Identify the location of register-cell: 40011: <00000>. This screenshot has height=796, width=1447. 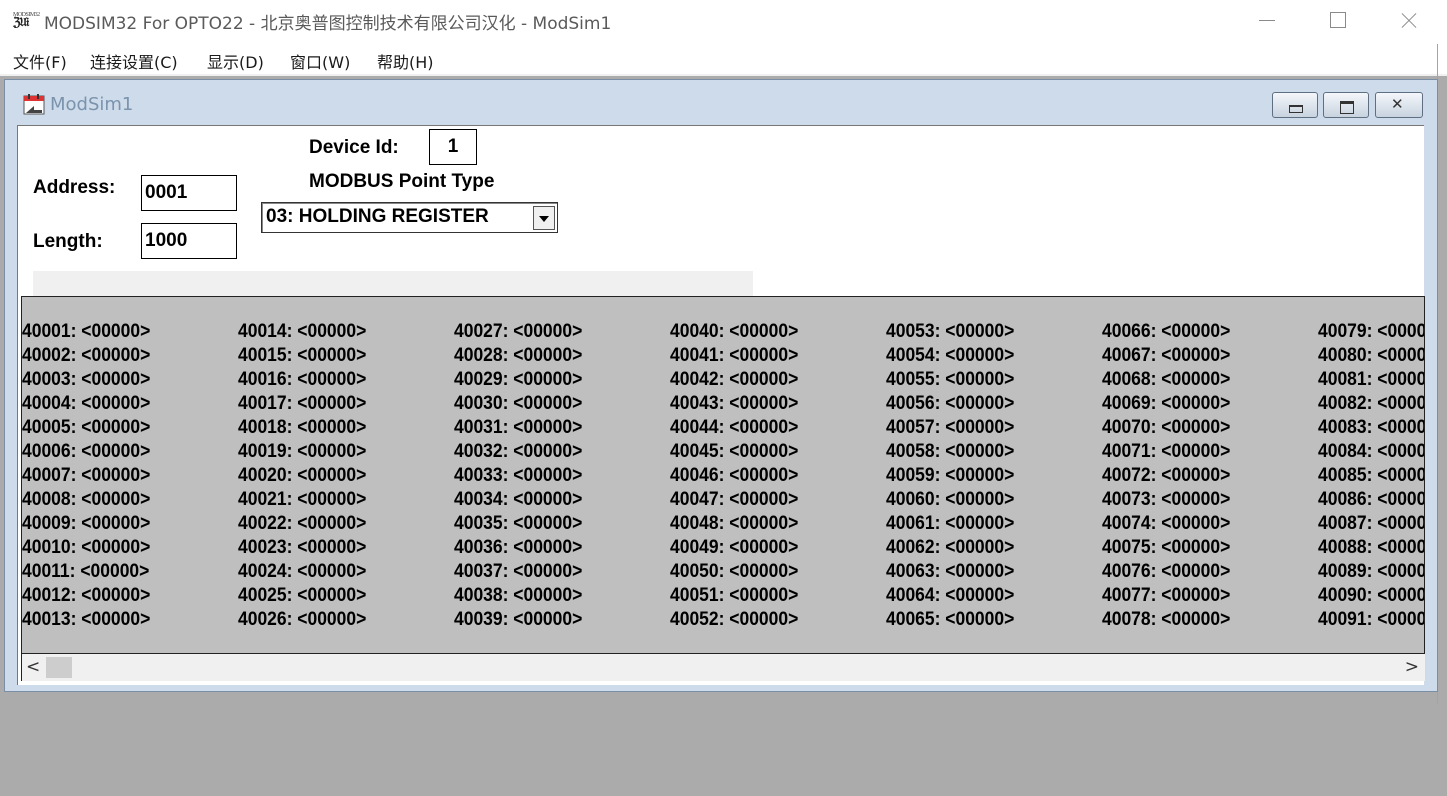
(86, 572).